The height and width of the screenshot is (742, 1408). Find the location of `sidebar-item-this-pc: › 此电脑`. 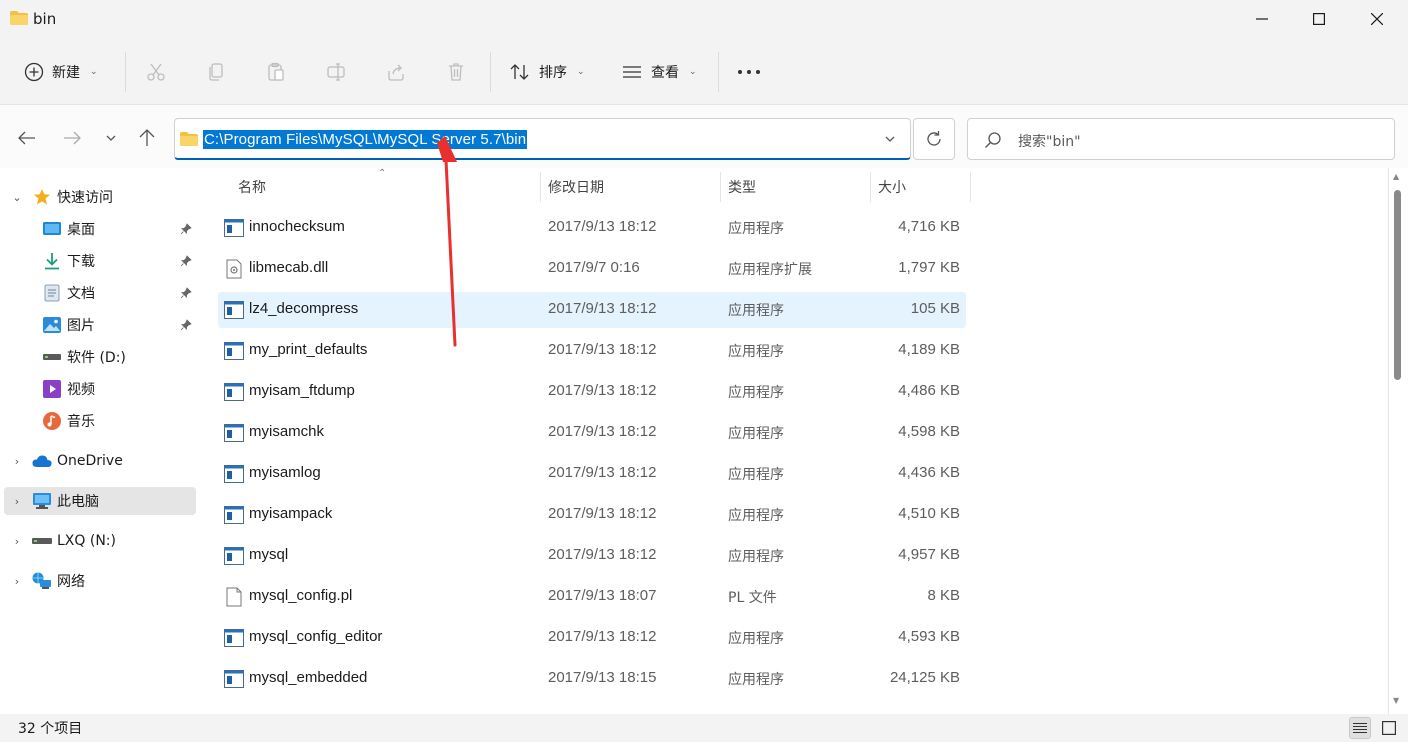

sidebar-item-this-pc: › 此电脑 is located at coordinates (100, 501).